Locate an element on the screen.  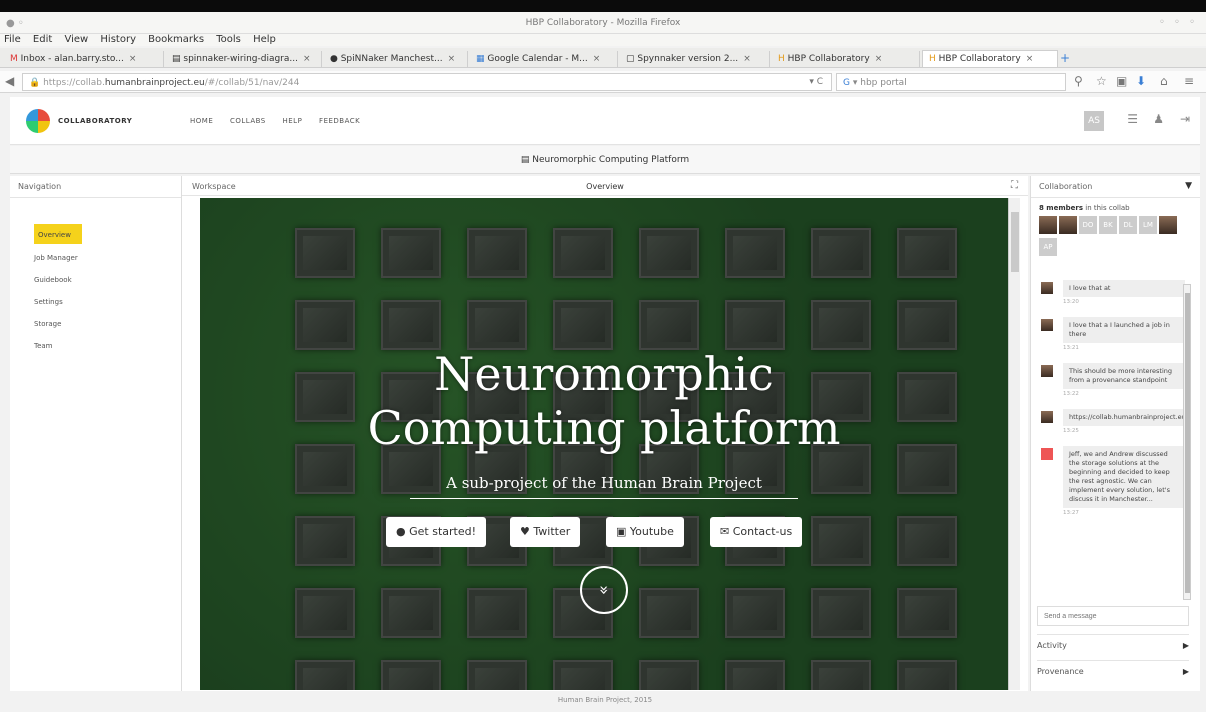
platform-title-bar: ▤ Neuromorphic Computing Platform is located at coordinates (605, 160).